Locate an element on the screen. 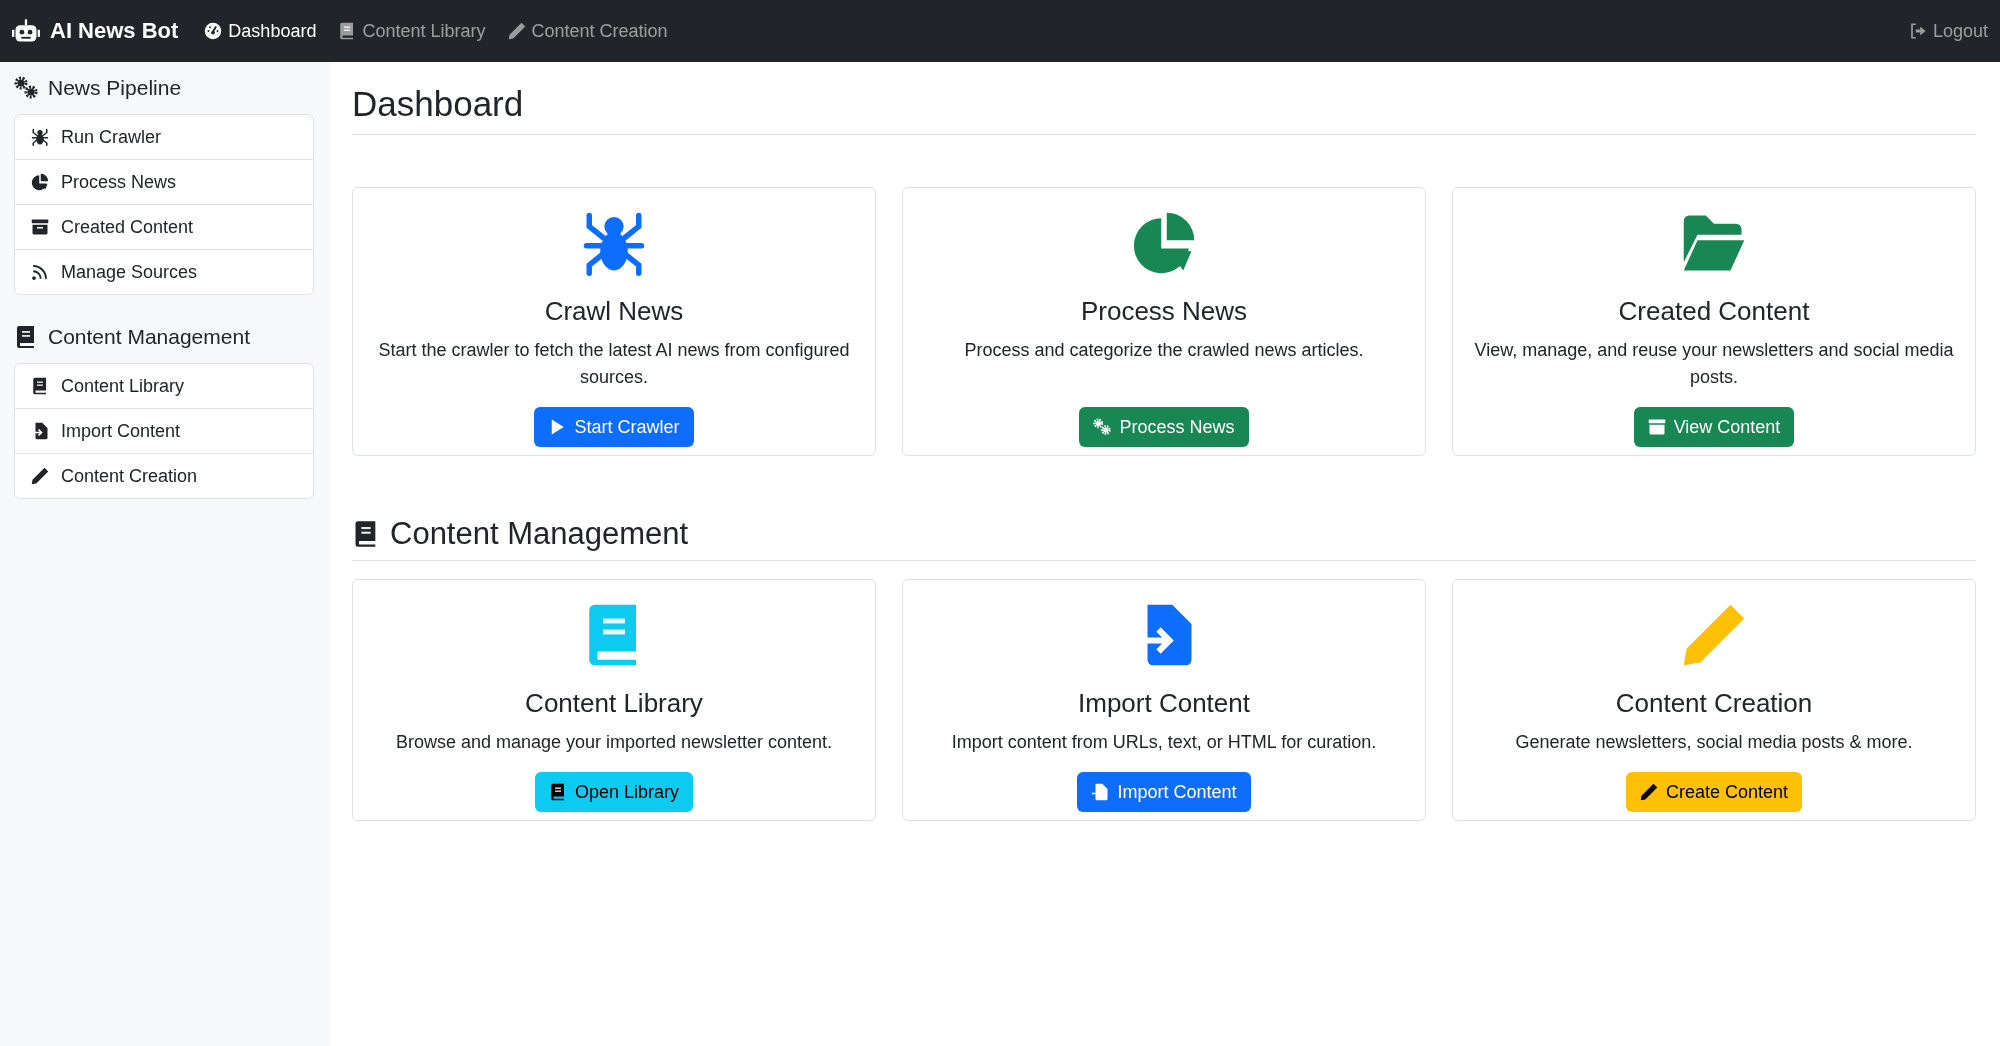 The width and height of the screenshot is (2000, 1046). card-button: Open Library is located at coordinates (614, 792).